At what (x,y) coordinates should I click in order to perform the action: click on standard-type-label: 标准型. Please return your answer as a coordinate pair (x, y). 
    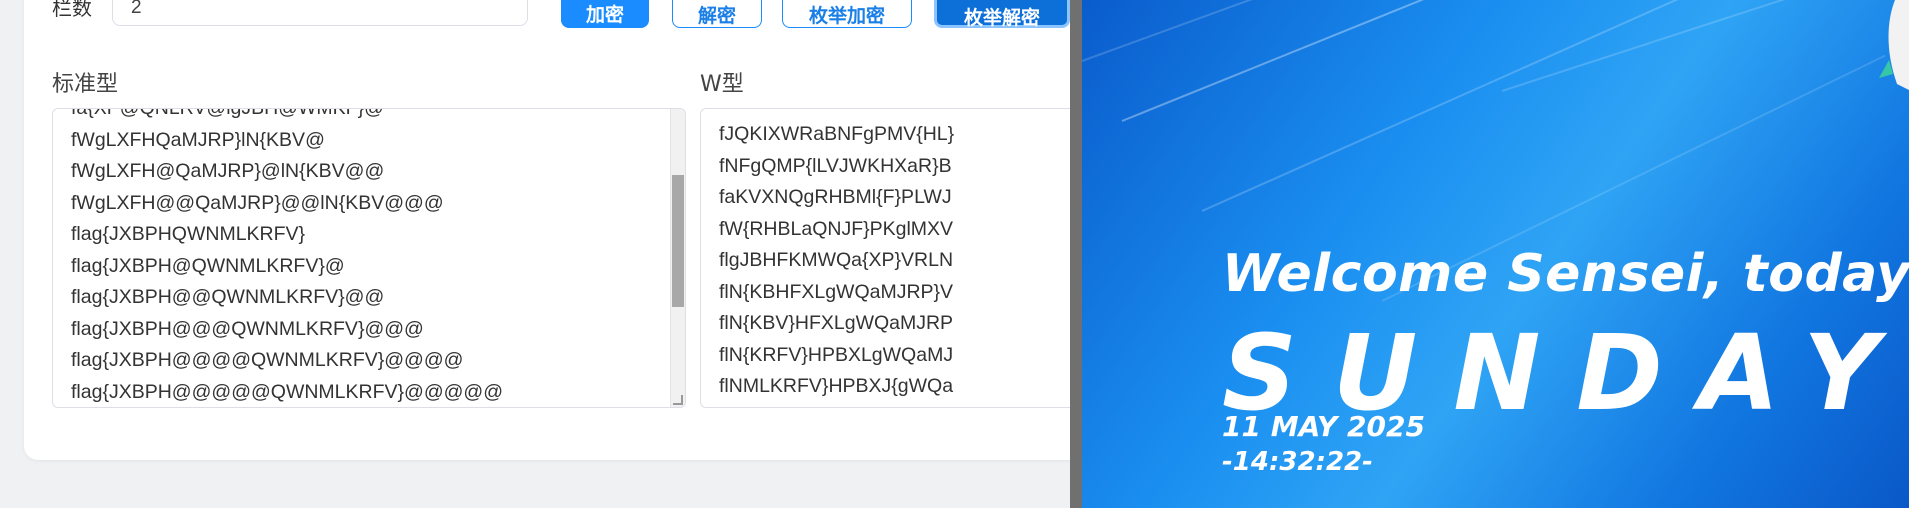
    Looking at the image, I should click on (85, 84).